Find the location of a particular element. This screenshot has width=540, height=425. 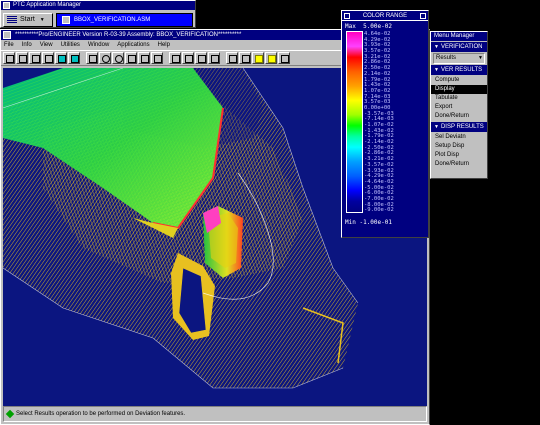

wireframe-icon is located at coordinates (175, 58).